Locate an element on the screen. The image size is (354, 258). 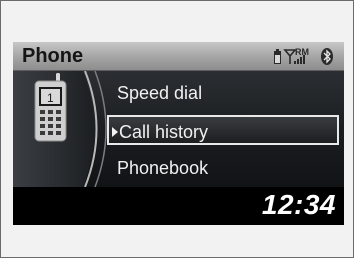
menu-item-label: Call history is located at coordinates (164, 132).